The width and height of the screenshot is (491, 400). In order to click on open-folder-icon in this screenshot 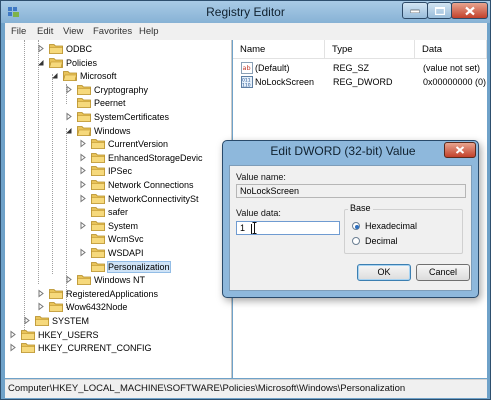, I will do `click(56, 62)`.